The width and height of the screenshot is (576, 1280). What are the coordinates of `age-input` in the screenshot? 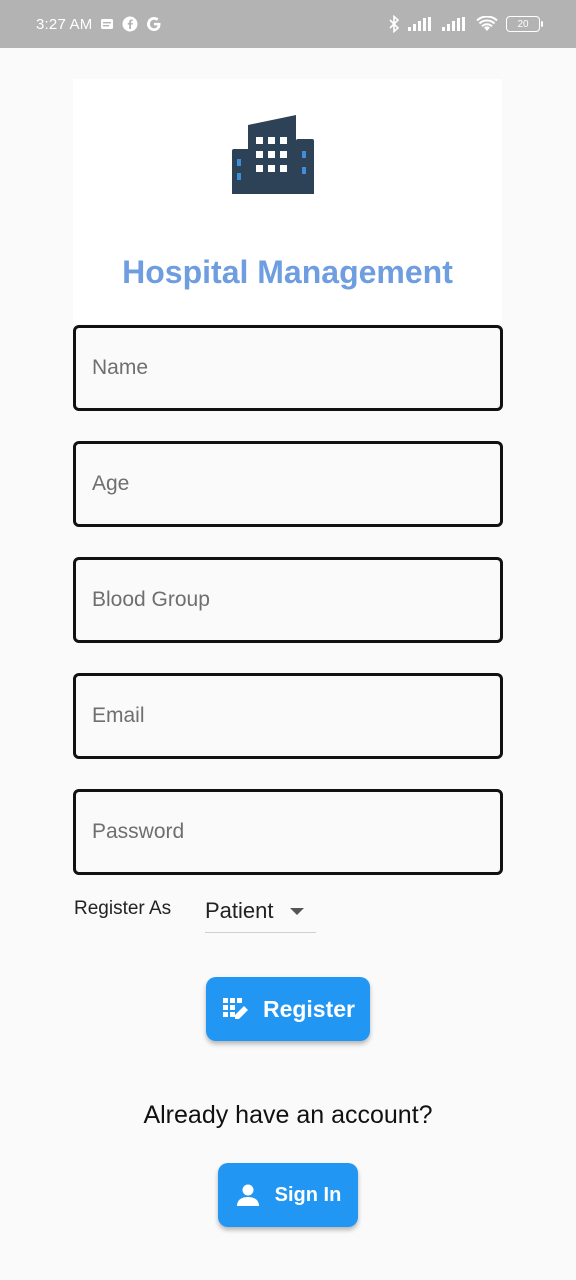 It's located at (288, 484).